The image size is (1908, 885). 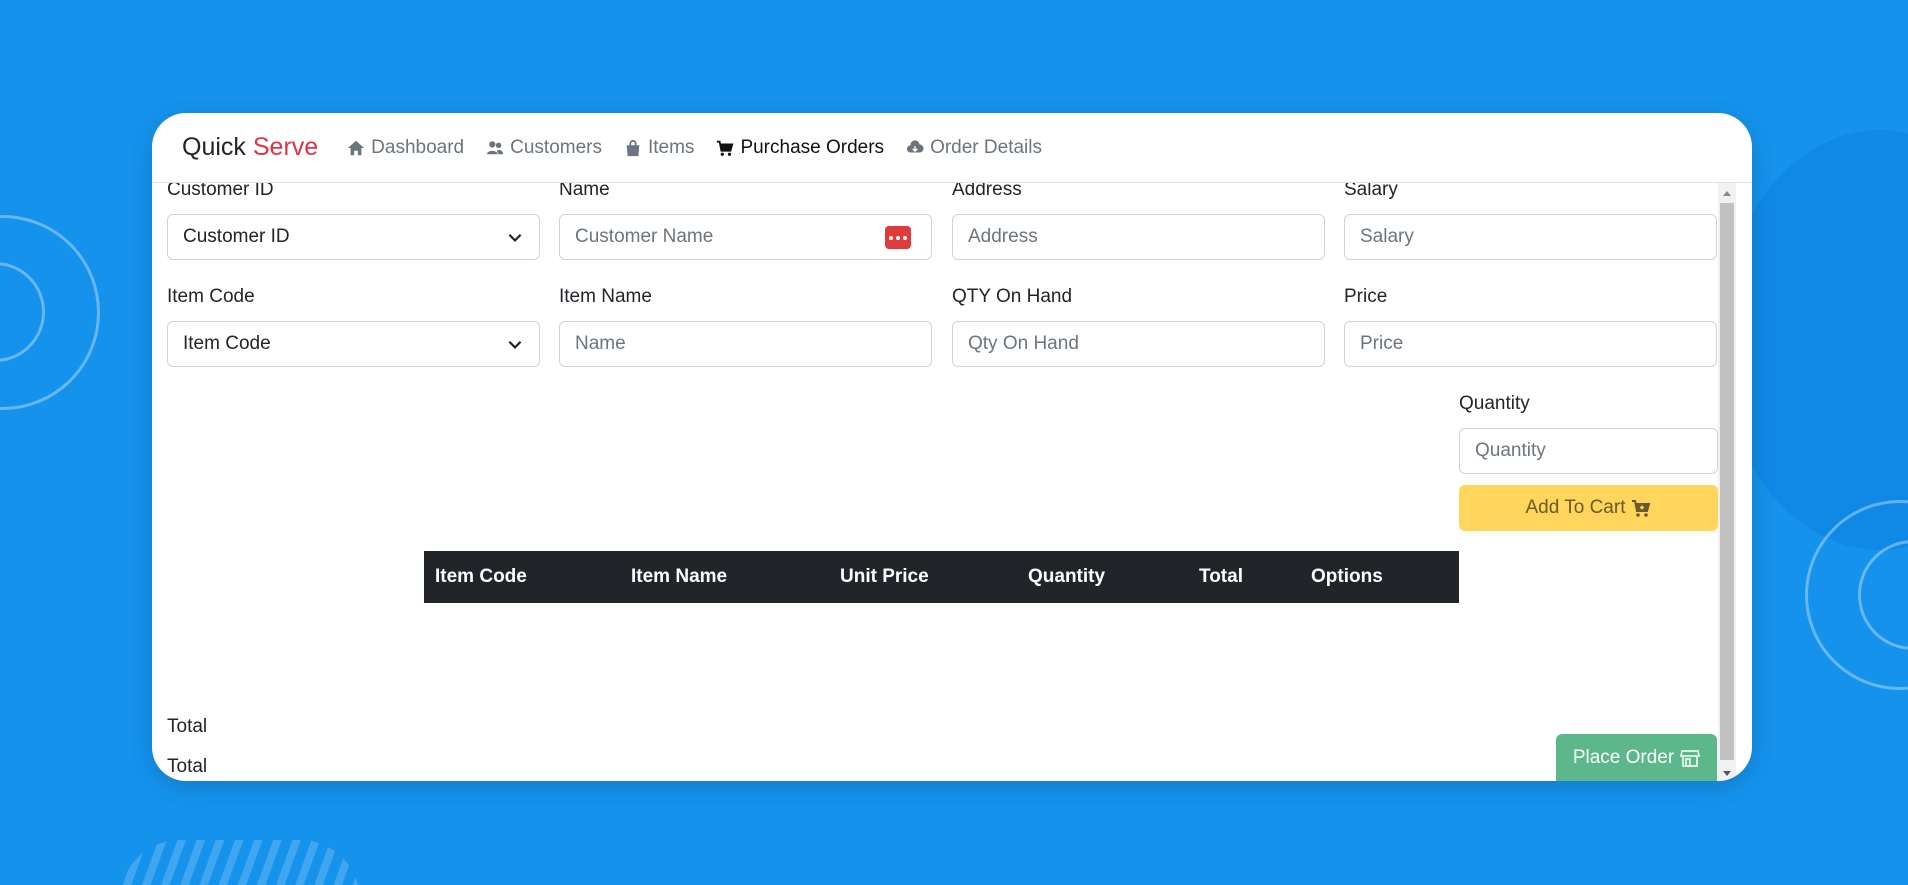 I want to click on users-icon, so click(x=495, y=148).